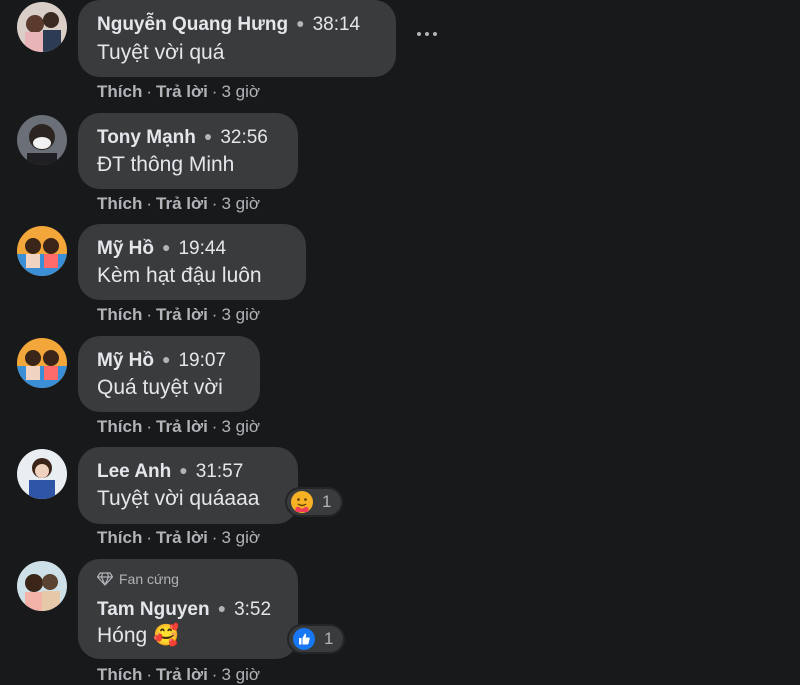 The image size is (800, 685). Describe the element at coordinates (178, 498) in the screenshot. I see `comment-text: Tuyệt vời quáaaa` at that location.